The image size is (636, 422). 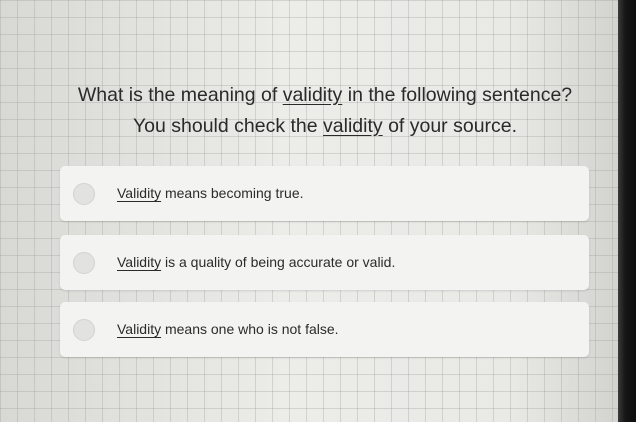 What do you see at coordinates (177, 95) in the screenshot?
I see `question-text: What is the meaning of` at bounding box center [177, 95].